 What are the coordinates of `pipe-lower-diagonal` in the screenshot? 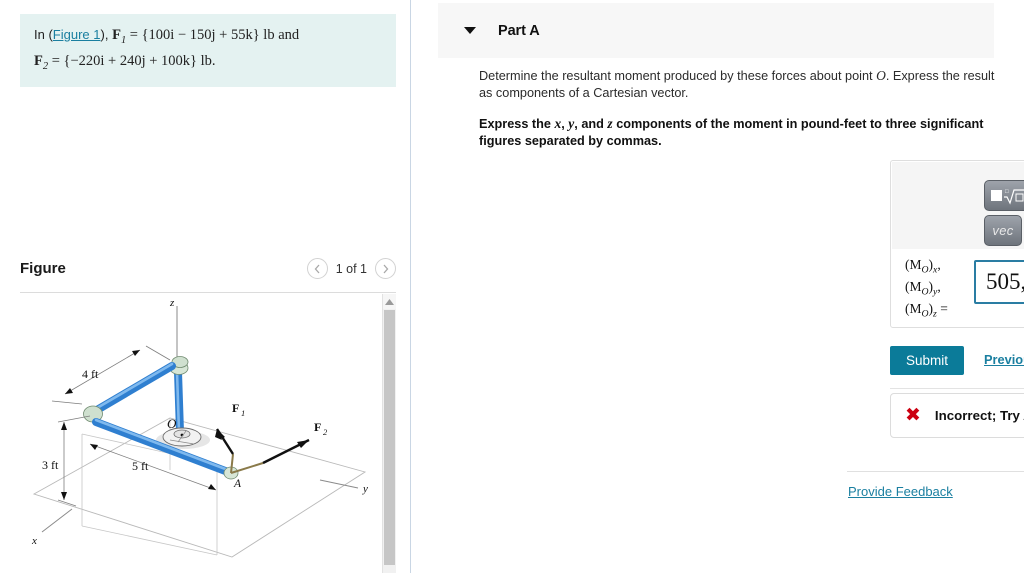 It's located at (162, 447).